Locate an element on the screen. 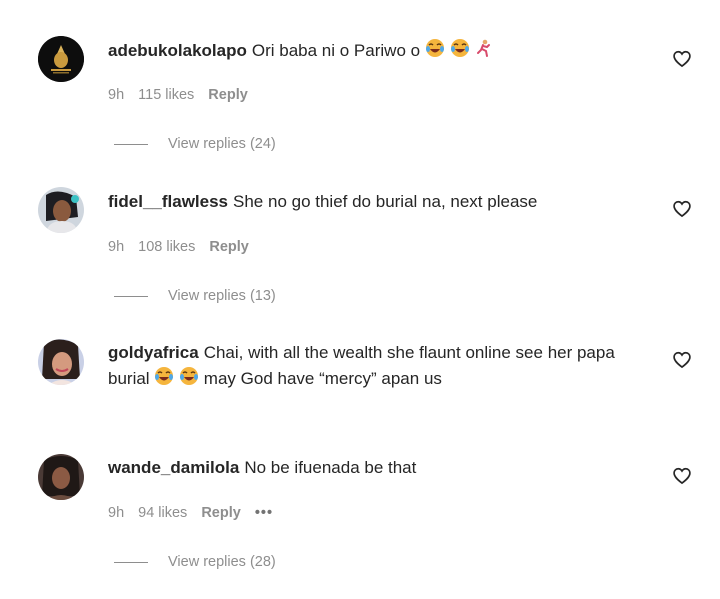  comment-body: No be ifuenada be that is located at coordinates (330, 467).